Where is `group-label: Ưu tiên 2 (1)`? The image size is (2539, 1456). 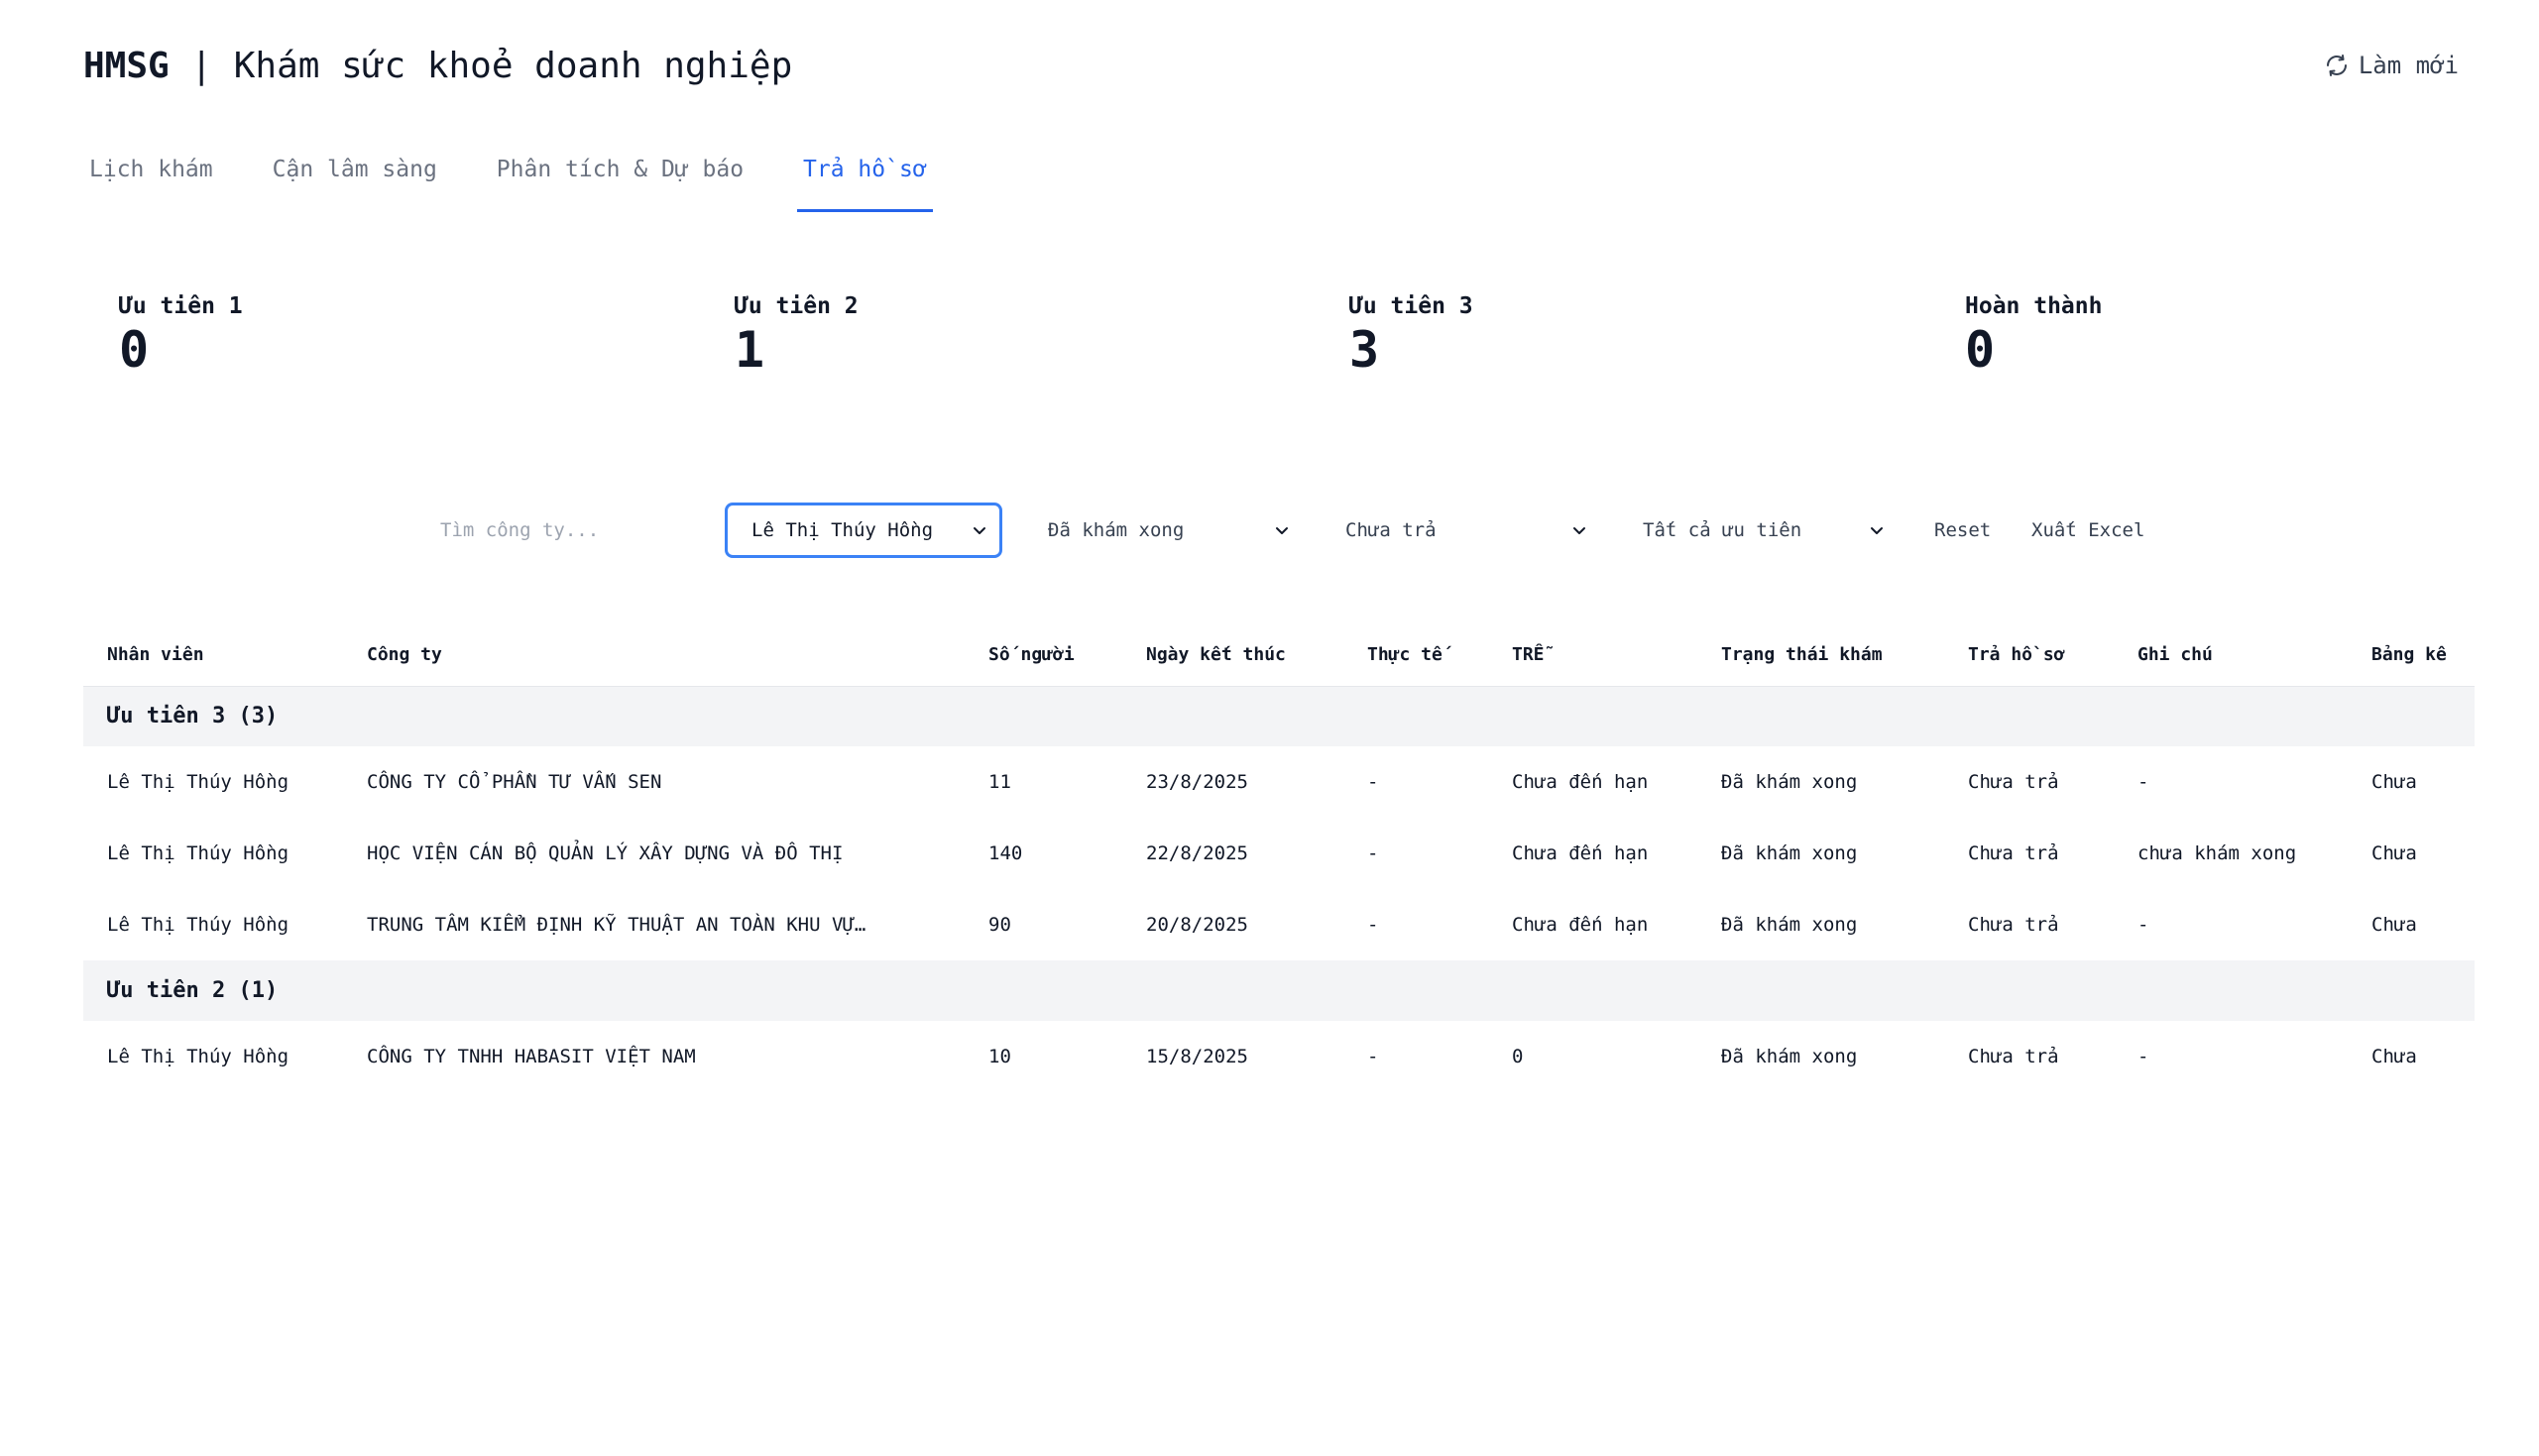 group-label: Ưu tiên 2 (1) is located at coordinates (1279, 990).